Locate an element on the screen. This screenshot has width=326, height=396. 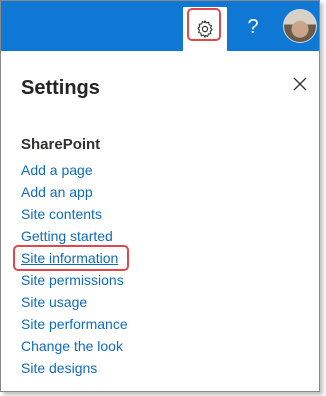
link-site-performance: Site performance is located at coordinates (74, 324).